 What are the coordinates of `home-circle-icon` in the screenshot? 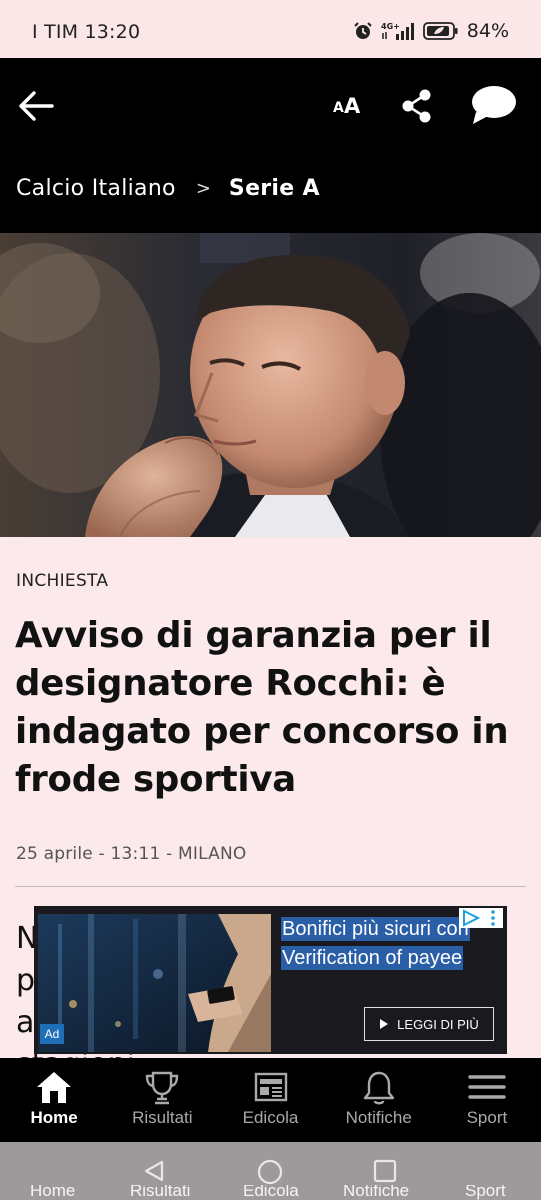 It's located at (270, 1172).